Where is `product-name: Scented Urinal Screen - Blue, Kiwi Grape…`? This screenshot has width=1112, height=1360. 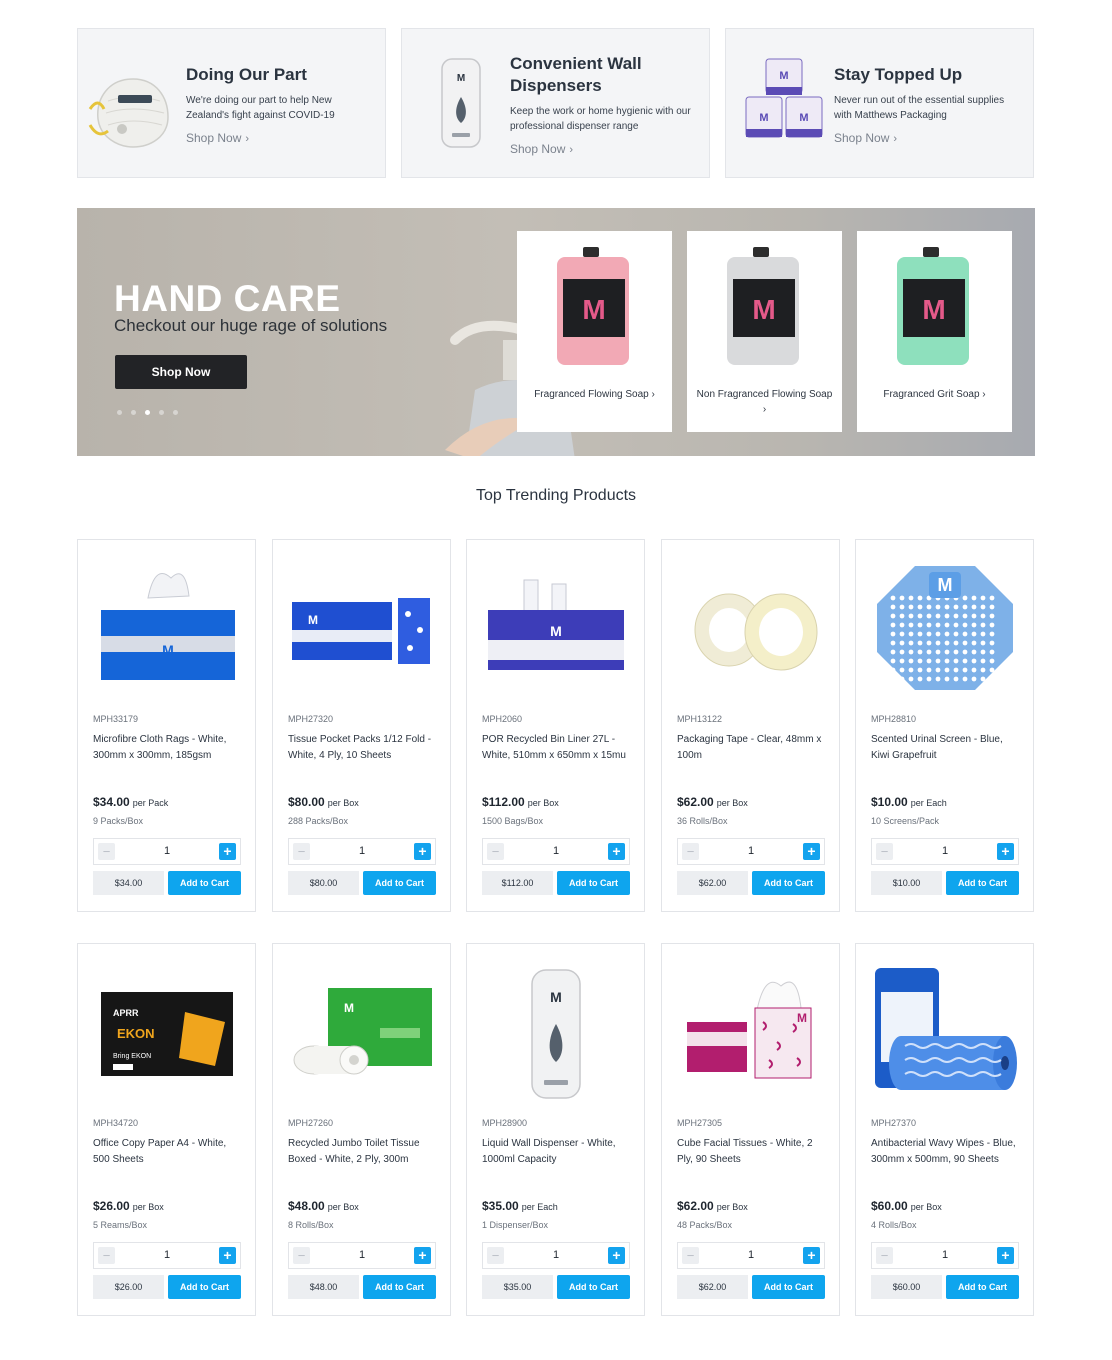 product-name: Scented Urinal Screen - Blue, Kiwi Grape… is located at coordinates (947, 747).